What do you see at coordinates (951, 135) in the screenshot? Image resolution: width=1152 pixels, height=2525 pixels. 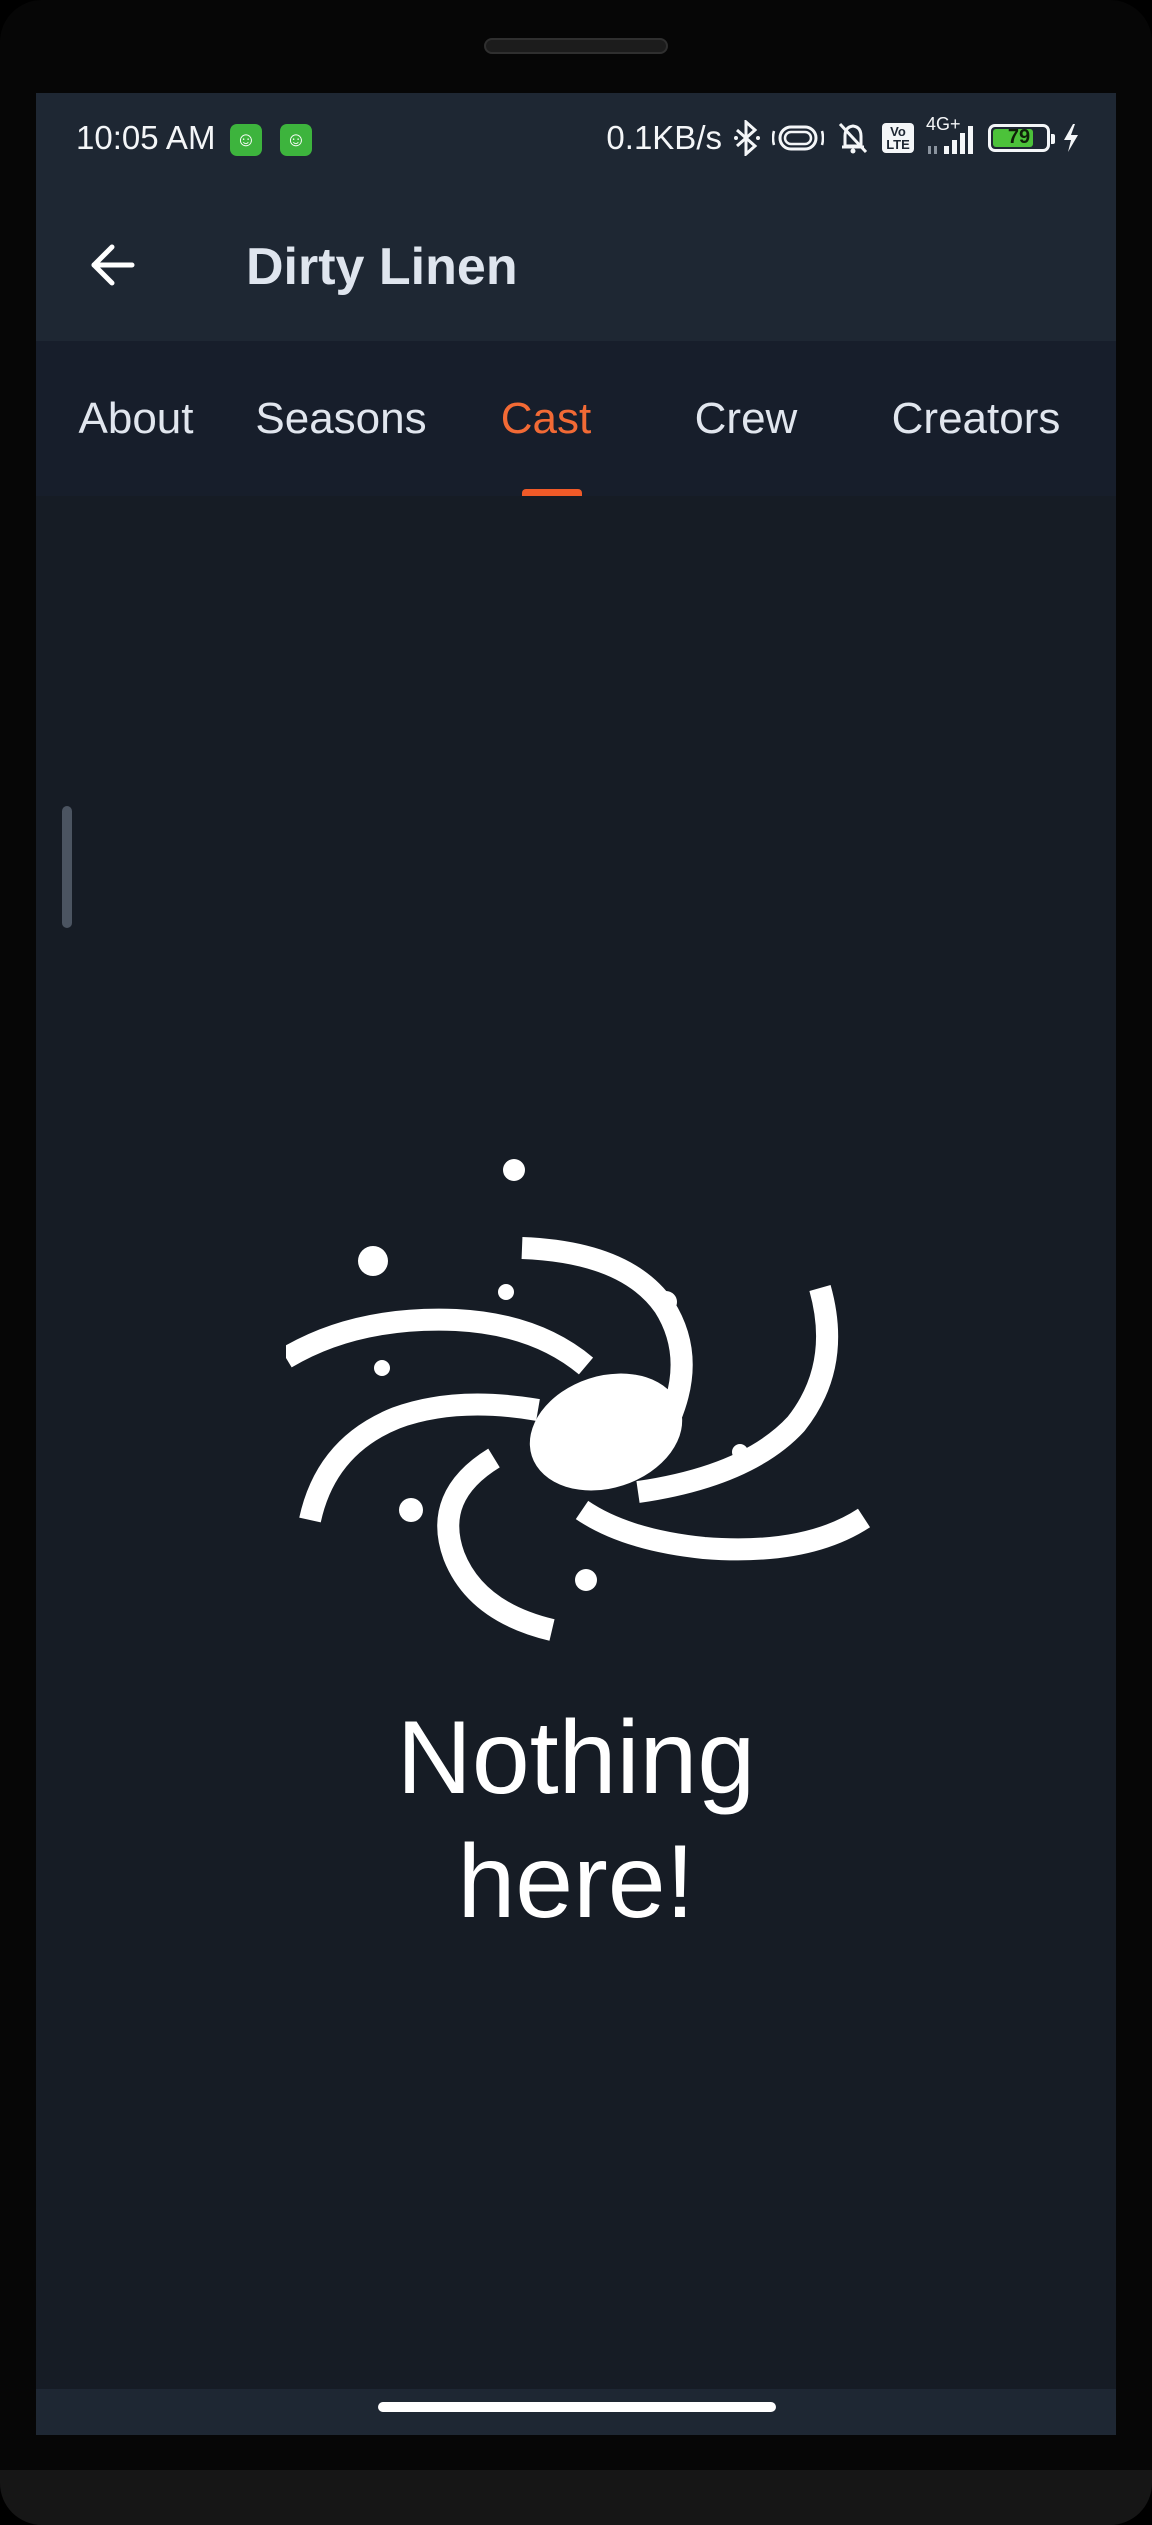 I see `signal-icon: 4G+` at bounding box center [951, 135].